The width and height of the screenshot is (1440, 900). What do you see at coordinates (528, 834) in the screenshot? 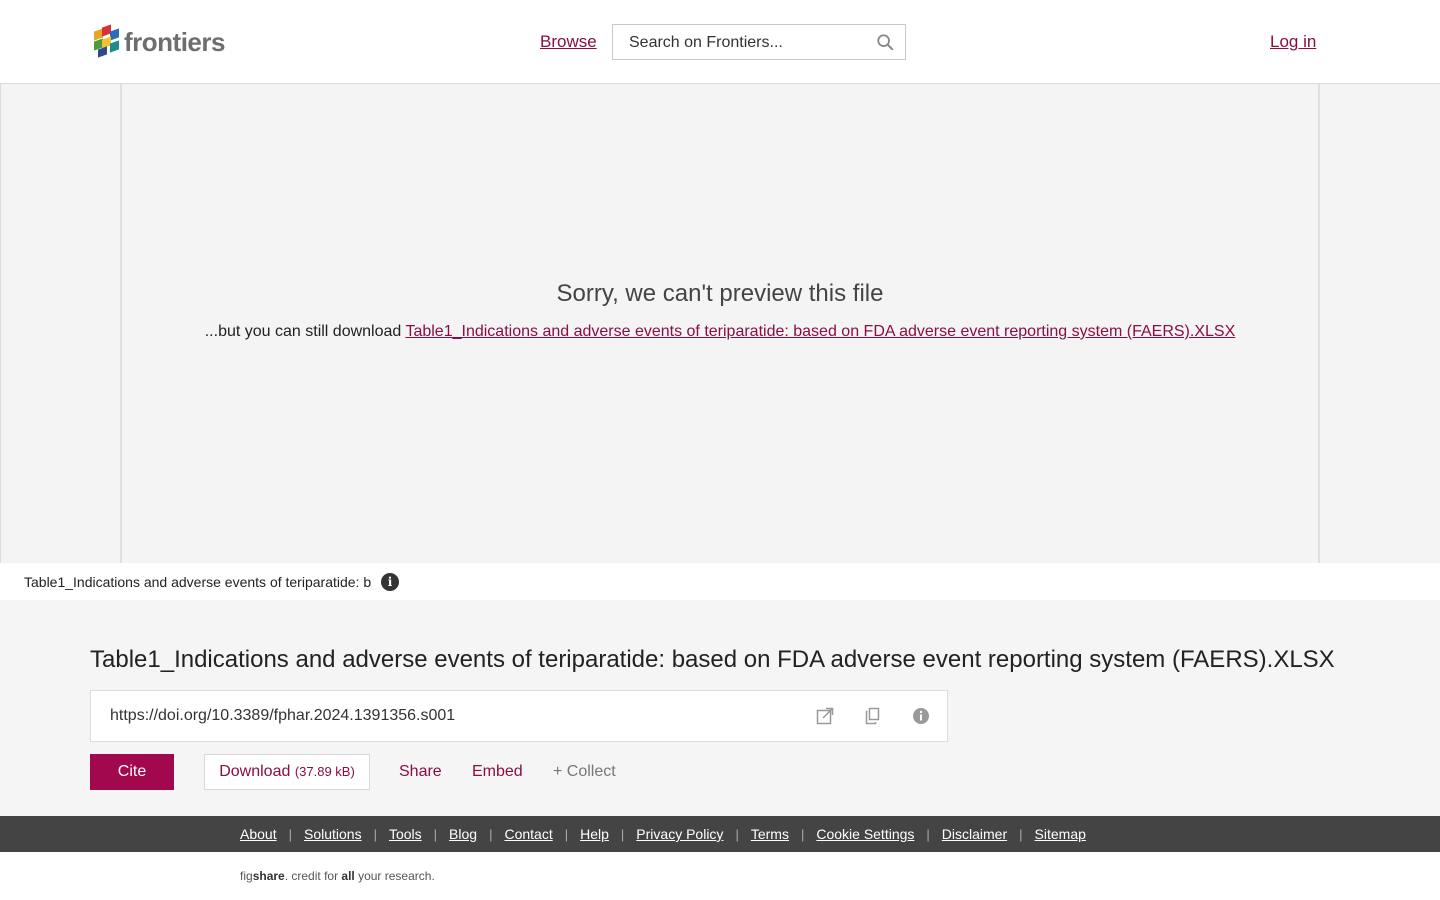
I see `footer-link-contact: Contact` at bounding box center [528, 834].